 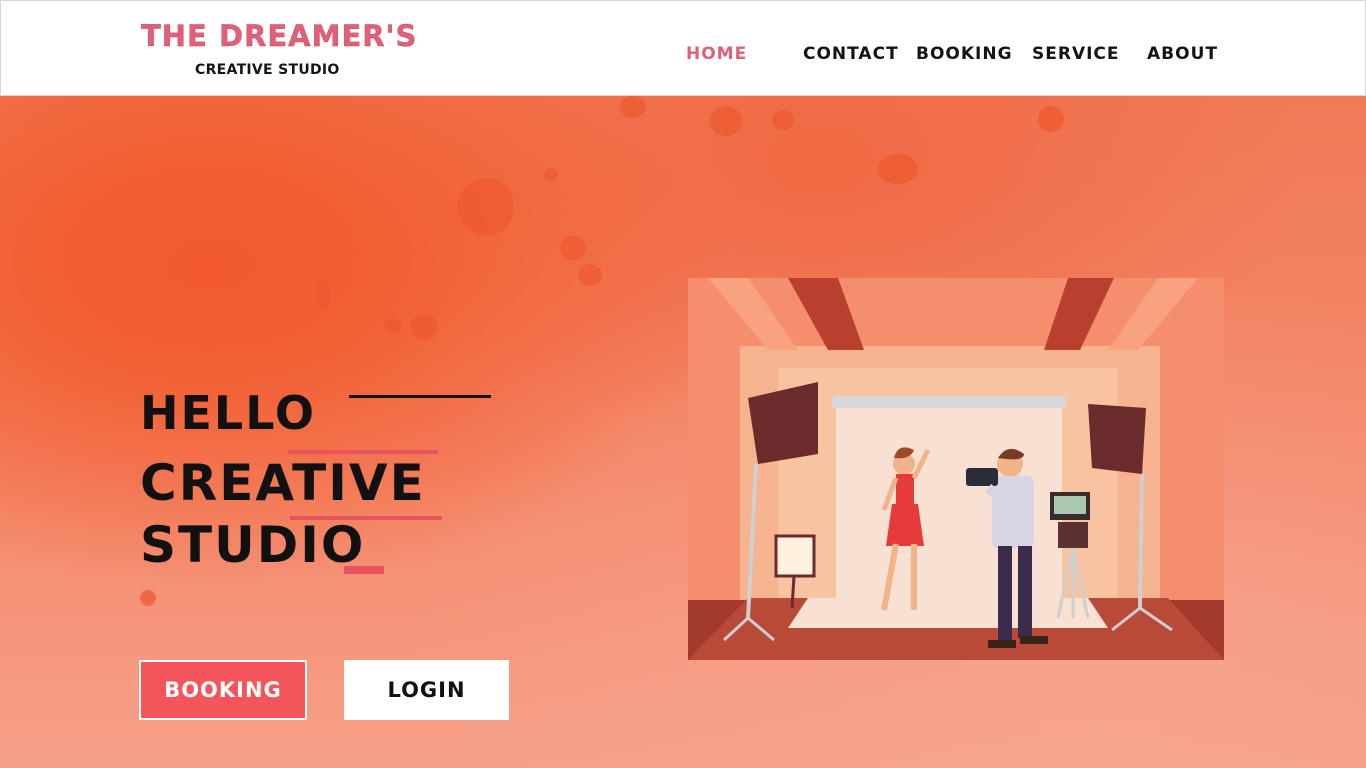 I want to click on hello-divider-line, so click(x=420, y=396).